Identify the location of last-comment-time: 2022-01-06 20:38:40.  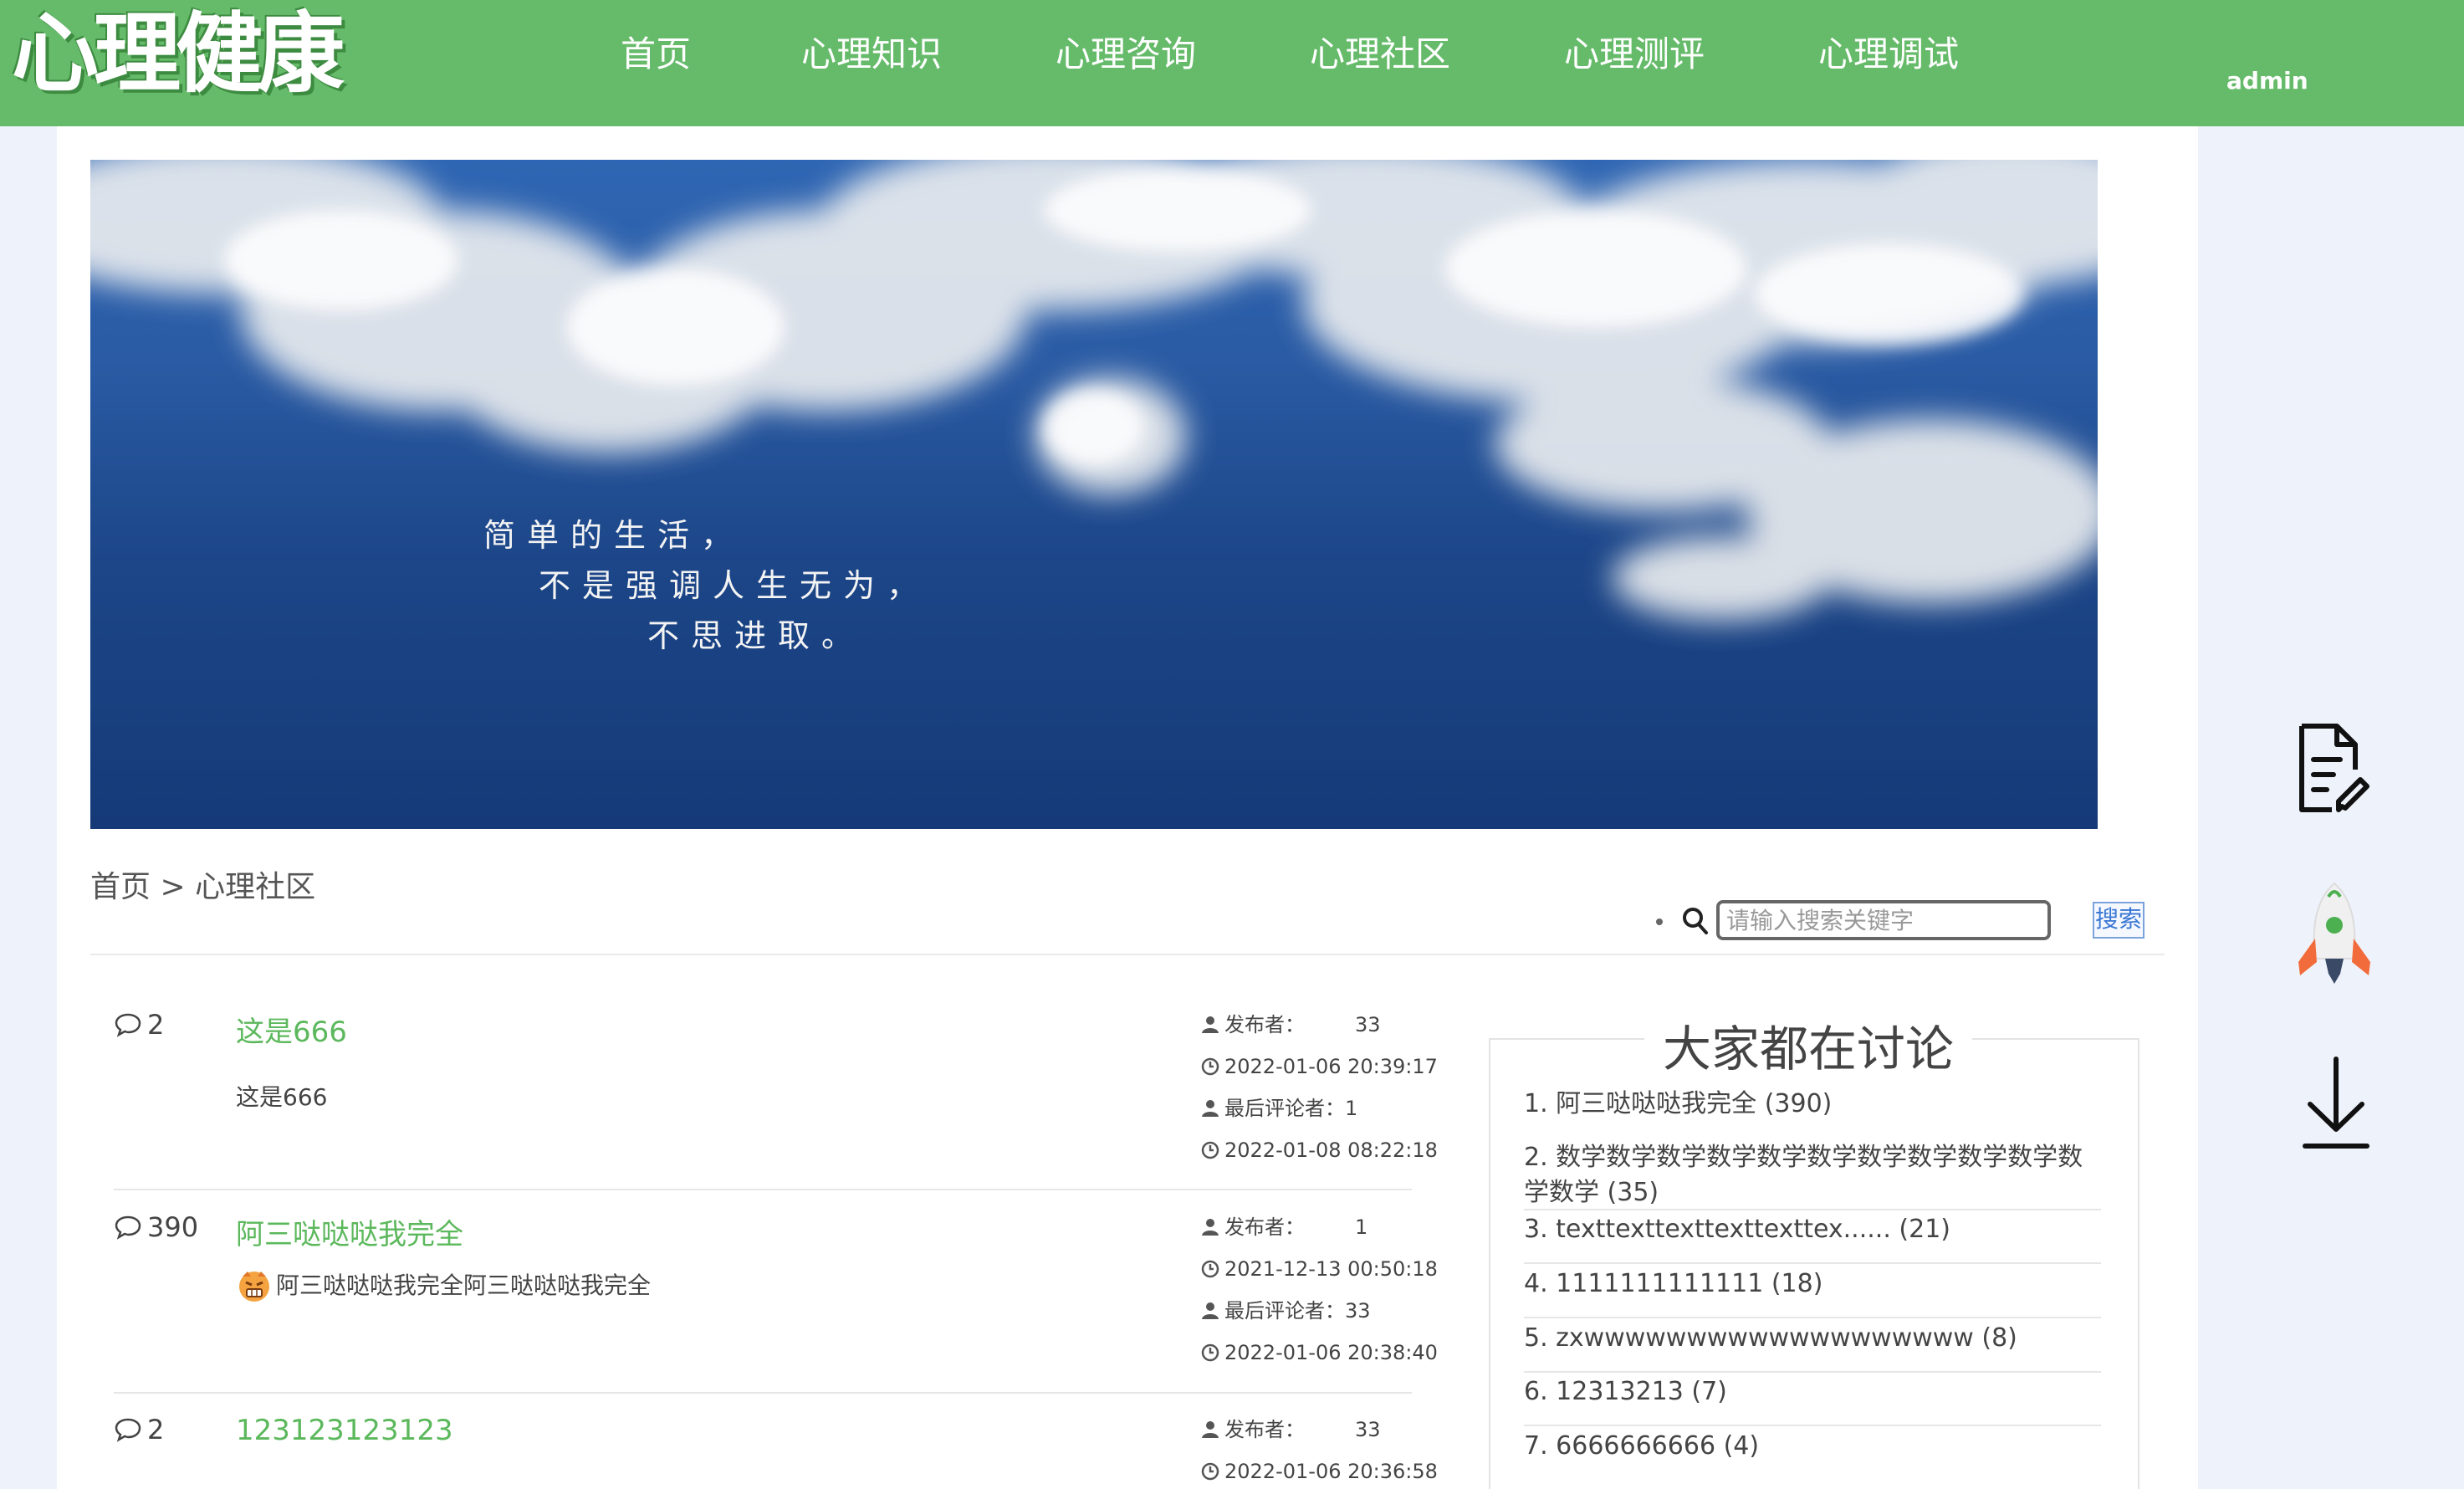
(1331, 1352).